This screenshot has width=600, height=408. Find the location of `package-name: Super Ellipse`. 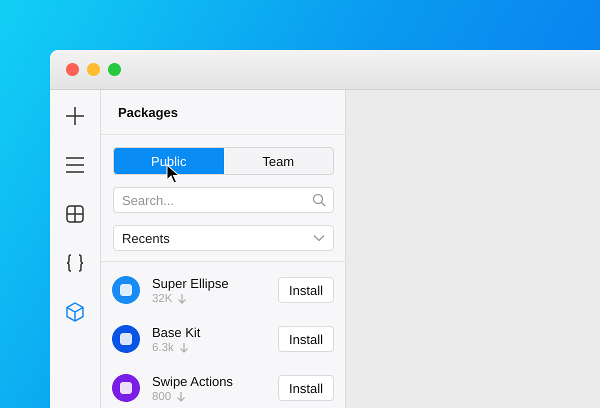

package-name: Super Ellipse is located at coordinates (191, 283).